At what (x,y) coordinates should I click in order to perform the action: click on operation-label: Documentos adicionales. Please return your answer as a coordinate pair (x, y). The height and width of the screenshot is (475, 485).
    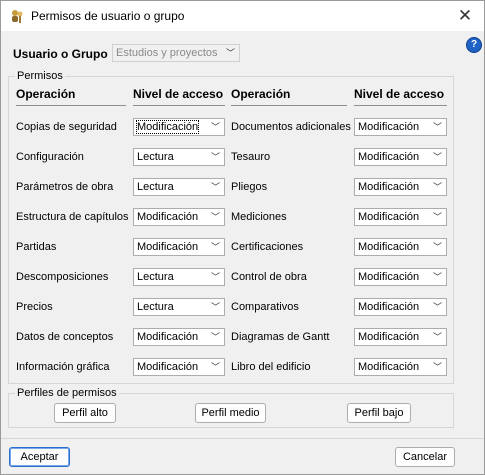
    Looking at the image, I should click on (291, 127).